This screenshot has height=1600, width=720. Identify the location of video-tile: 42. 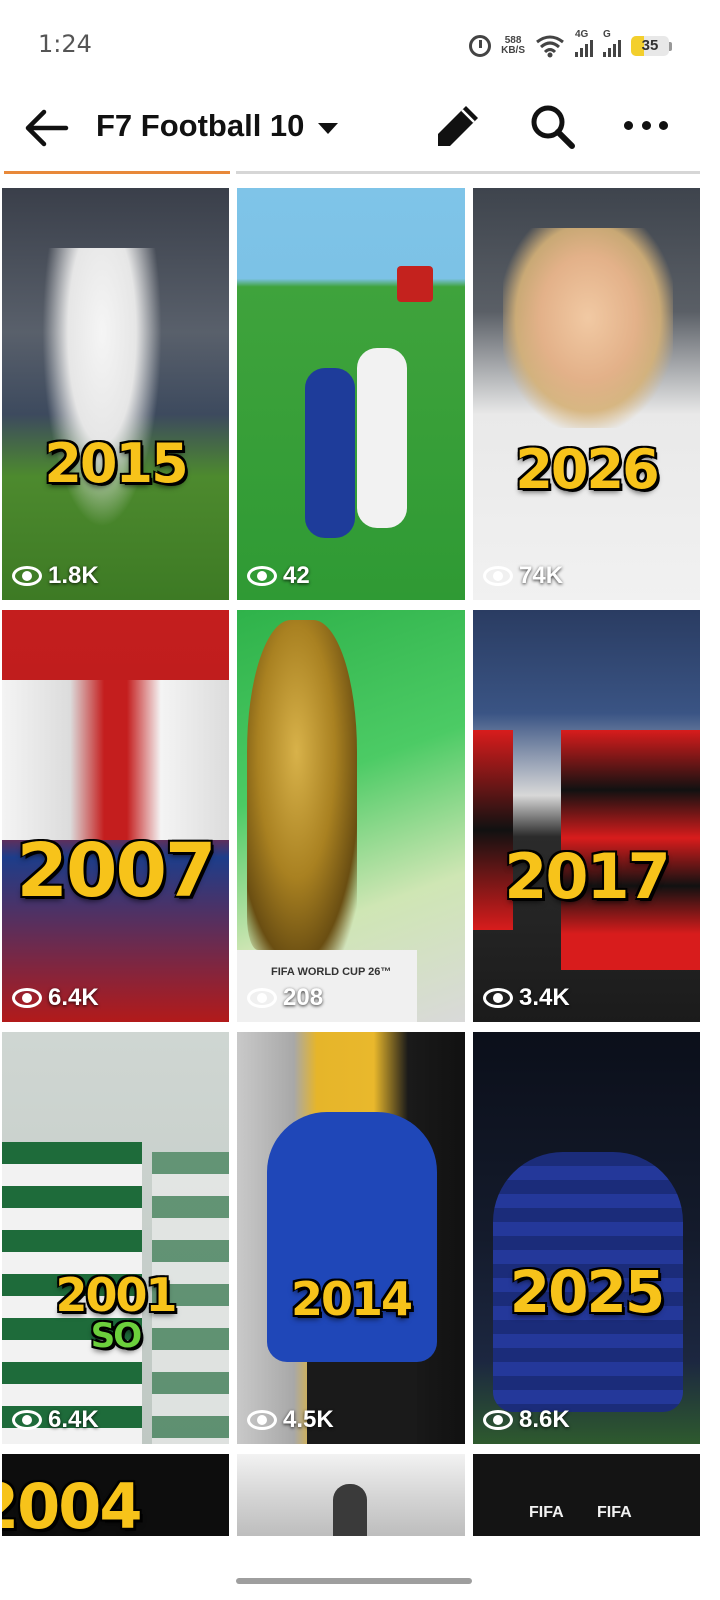
(351, 394).